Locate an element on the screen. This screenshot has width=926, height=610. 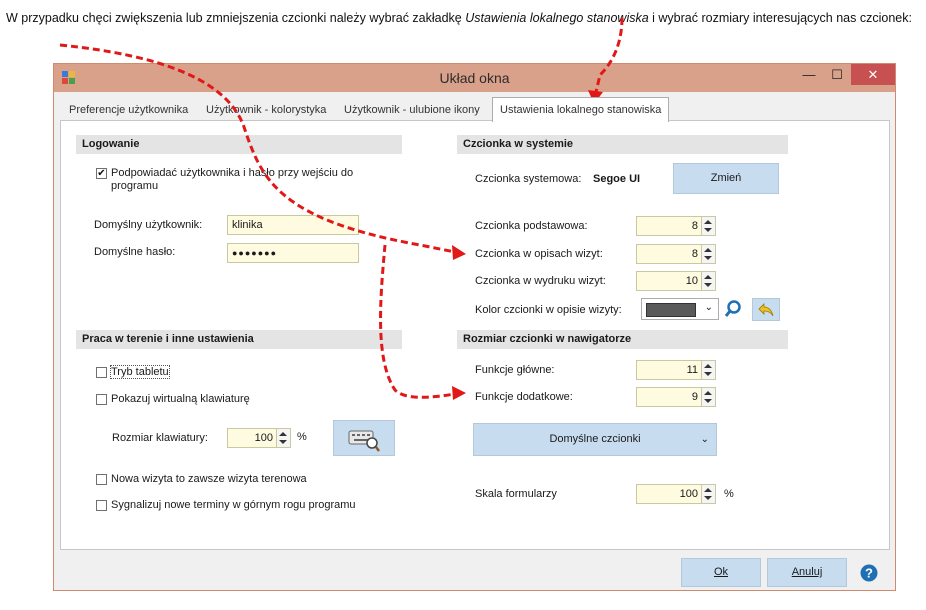
arrow-to-local-station-tab is located at coordinates (609, 55).